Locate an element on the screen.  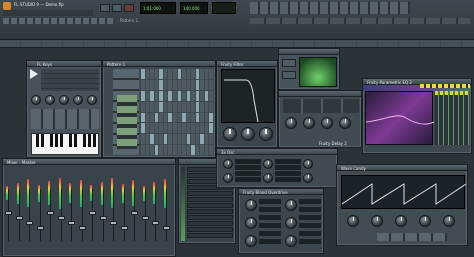
playlist-ruler is located at coordinates (237, 44).